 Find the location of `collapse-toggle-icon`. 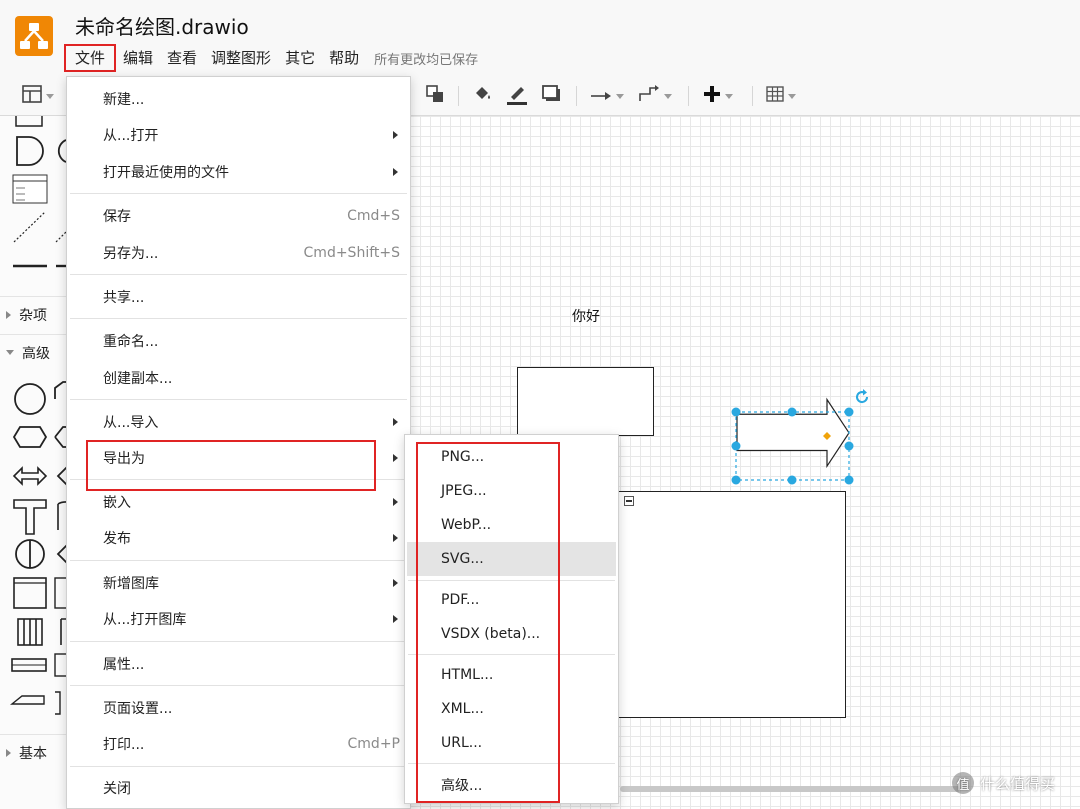

collapse-toggle-icon is located at coordinates (629, 501).